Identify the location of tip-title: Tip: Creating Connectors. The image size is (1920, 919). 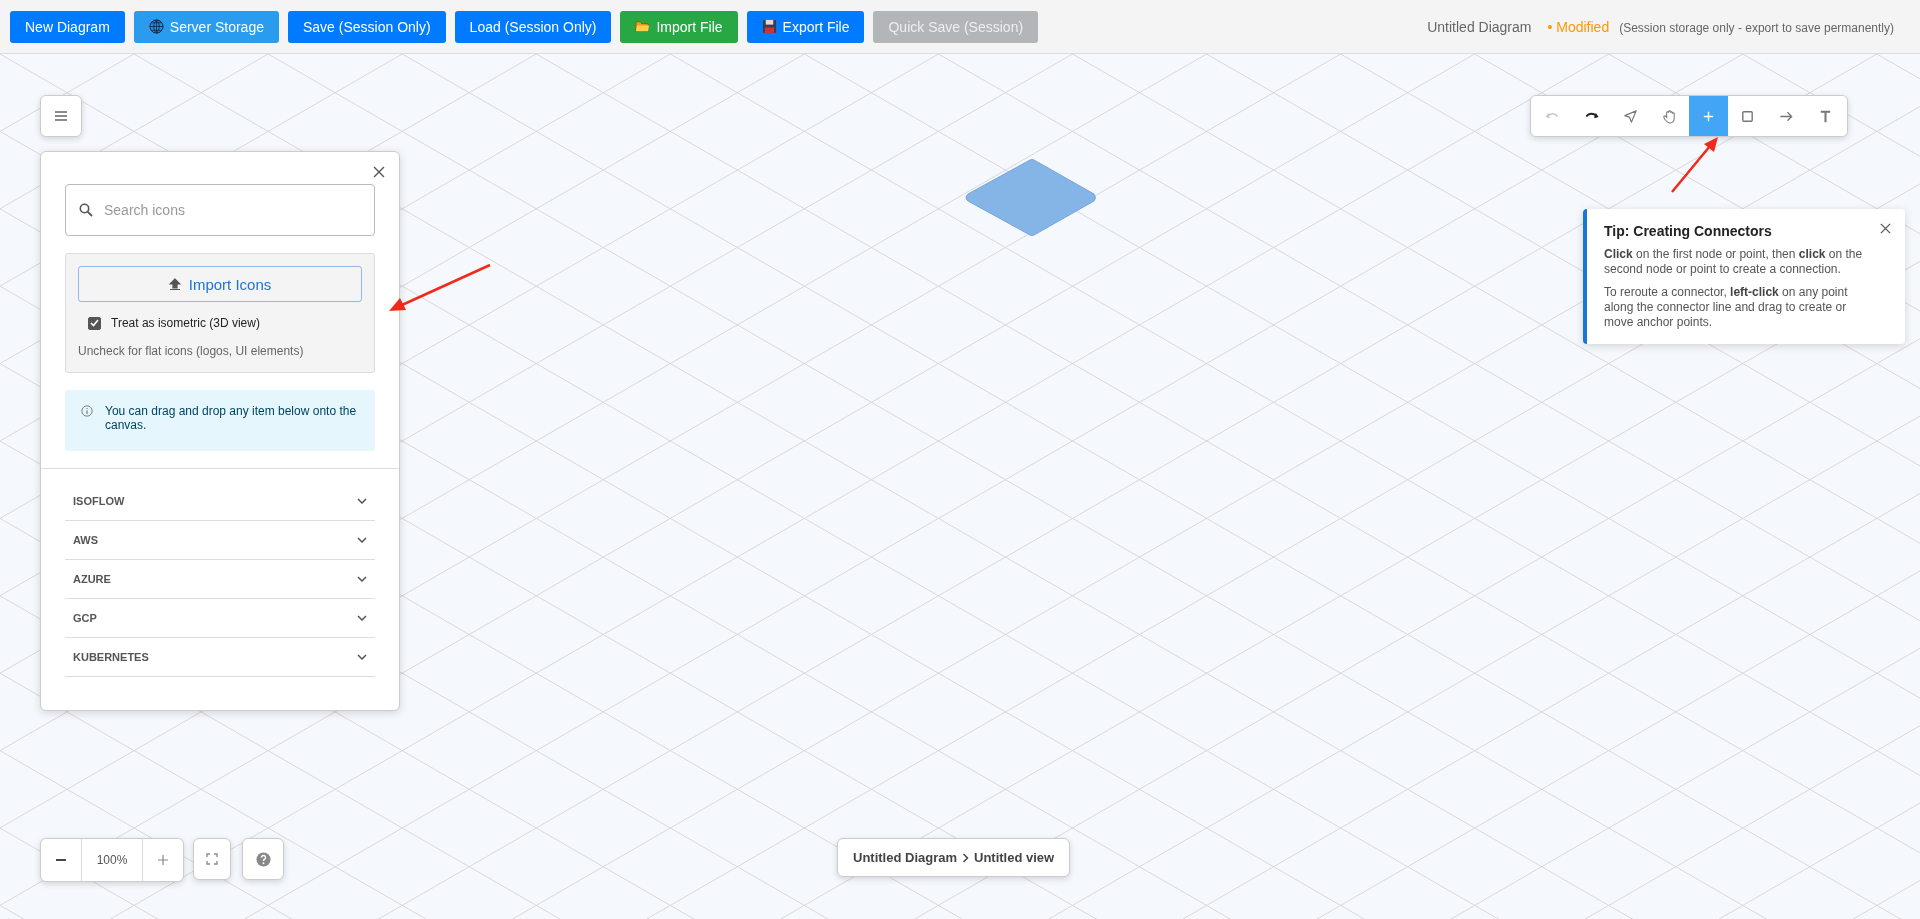
(1688, 231).